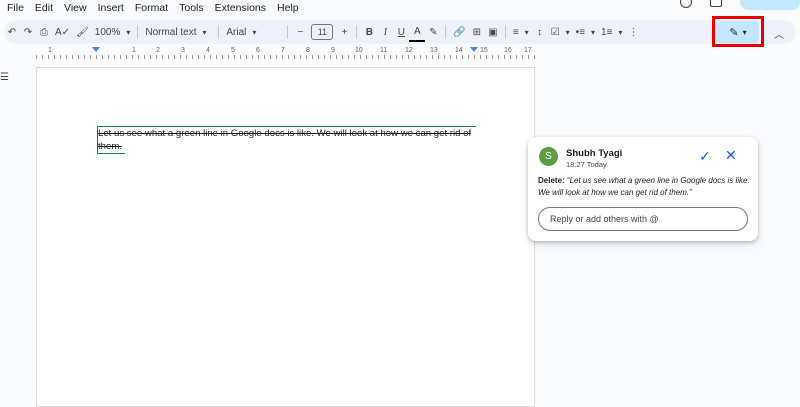 The height and width of the screenshot is (407, 800). What do you see at coordinates (75, 8) in the screenshot?
I see `menu-view: View` at bounding box center [75, 8].